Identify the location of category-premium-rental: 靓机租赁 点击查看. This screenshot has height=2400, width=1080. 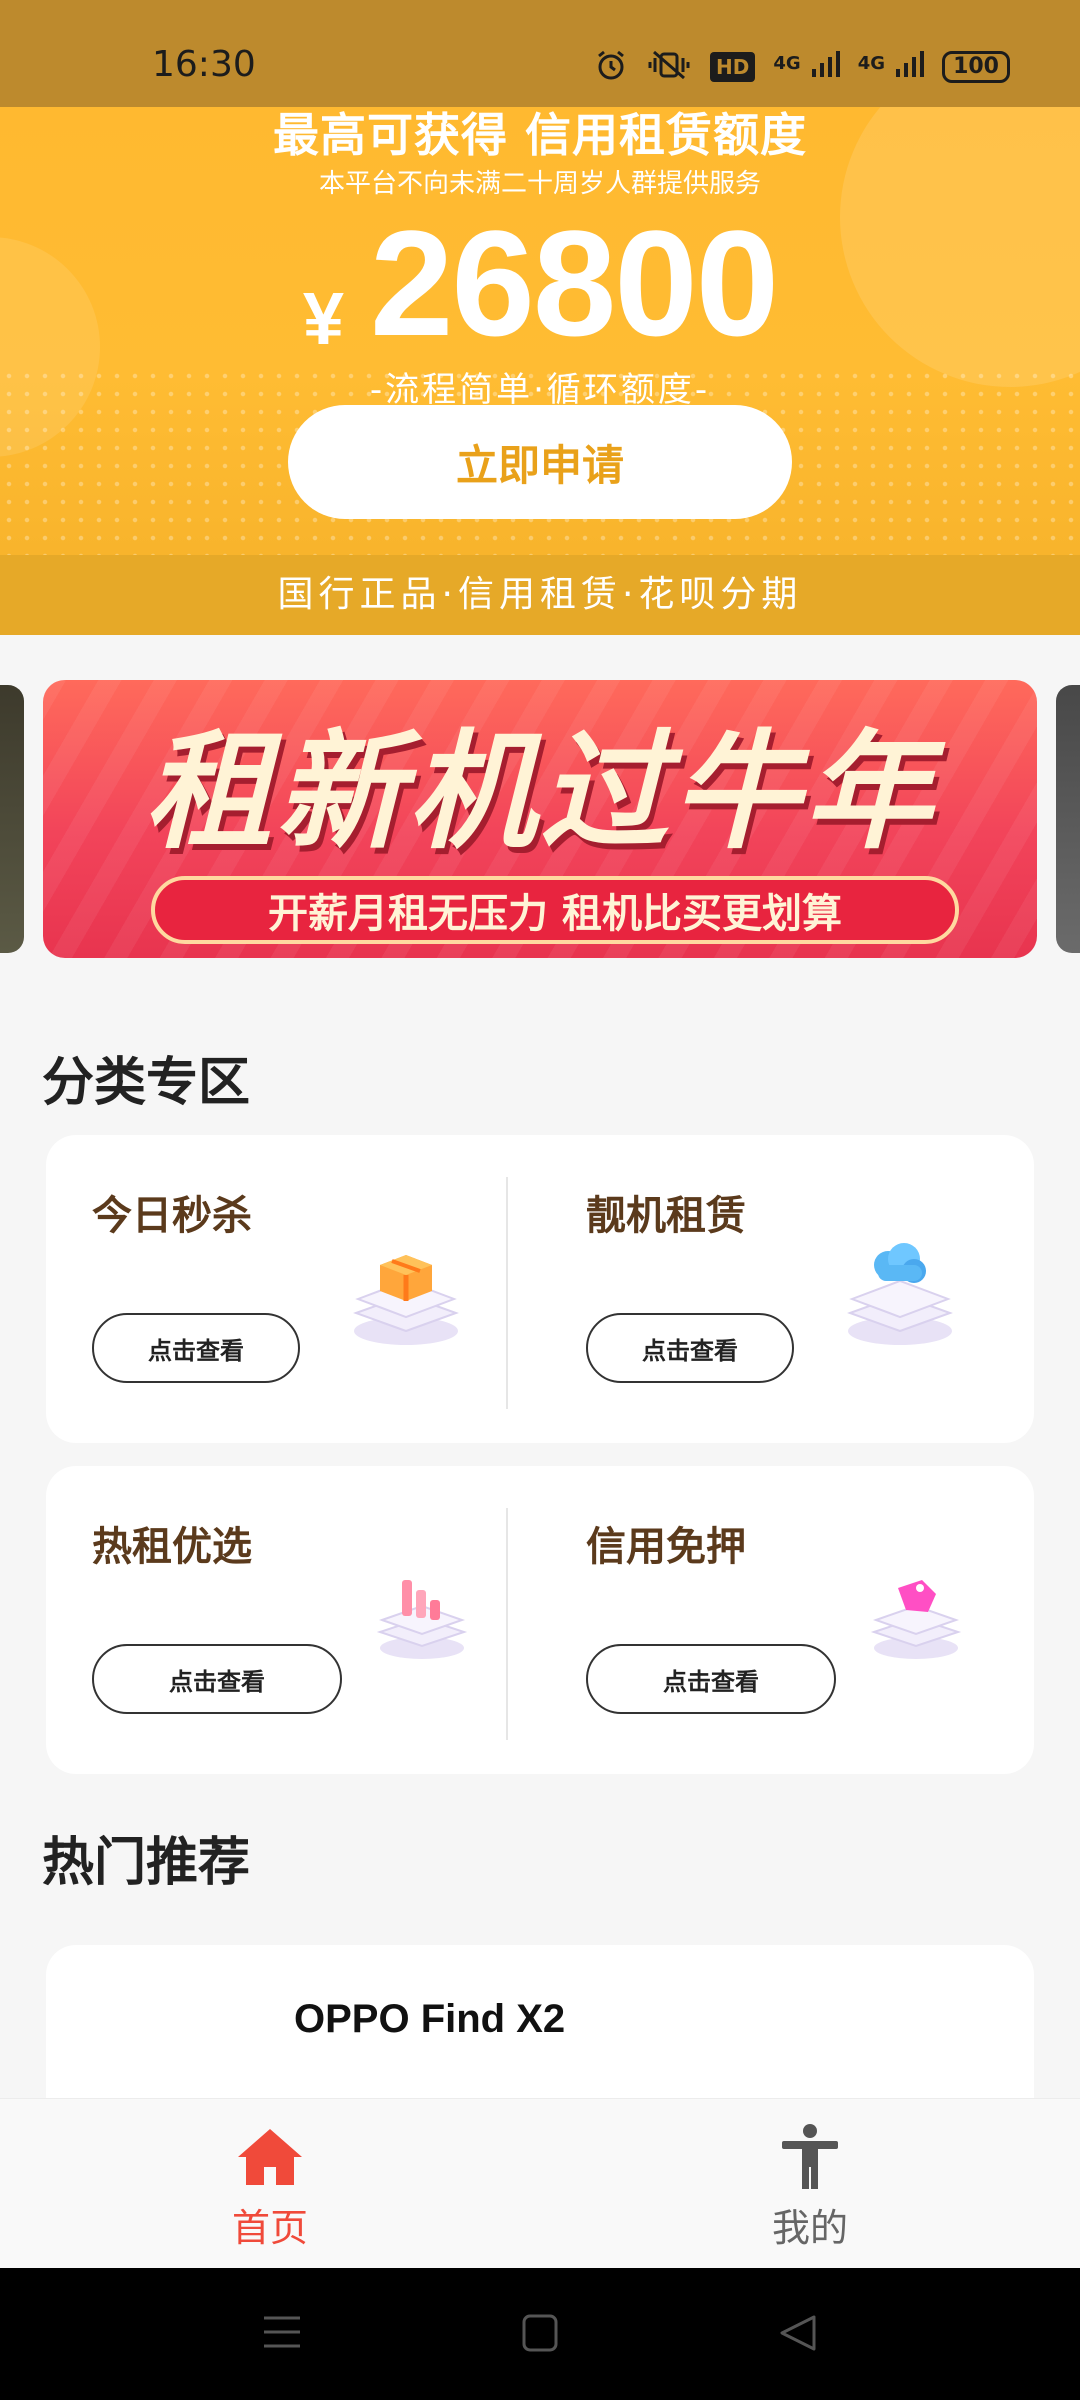
(787, 1289).